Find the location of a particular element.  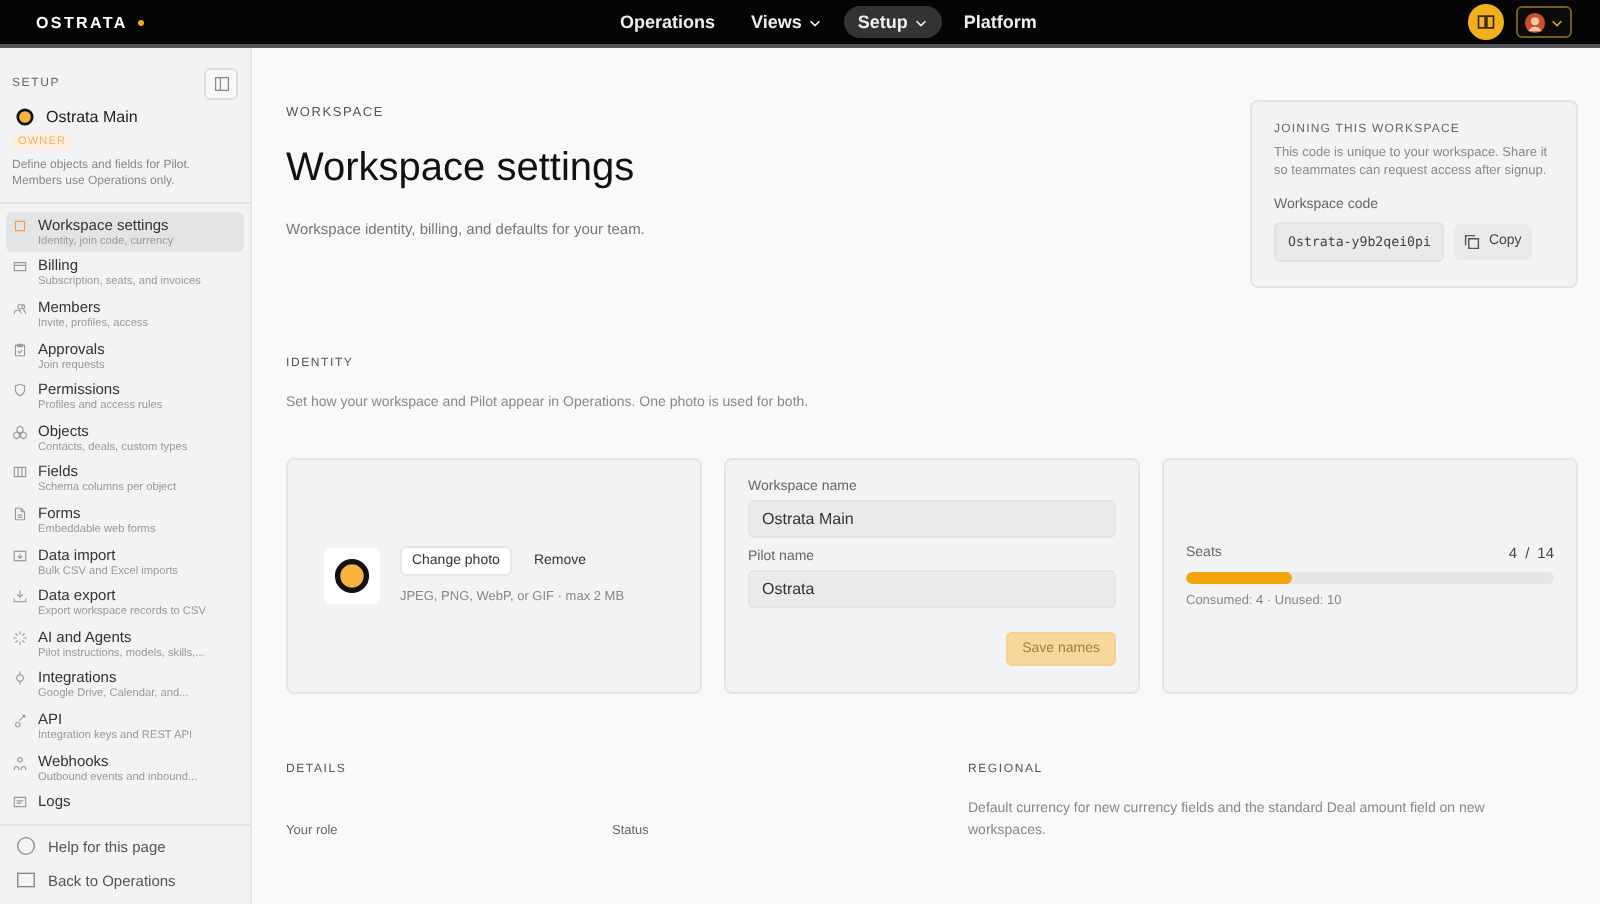

workspace-name: Ostrata Main is located at coordinates (92, 117).